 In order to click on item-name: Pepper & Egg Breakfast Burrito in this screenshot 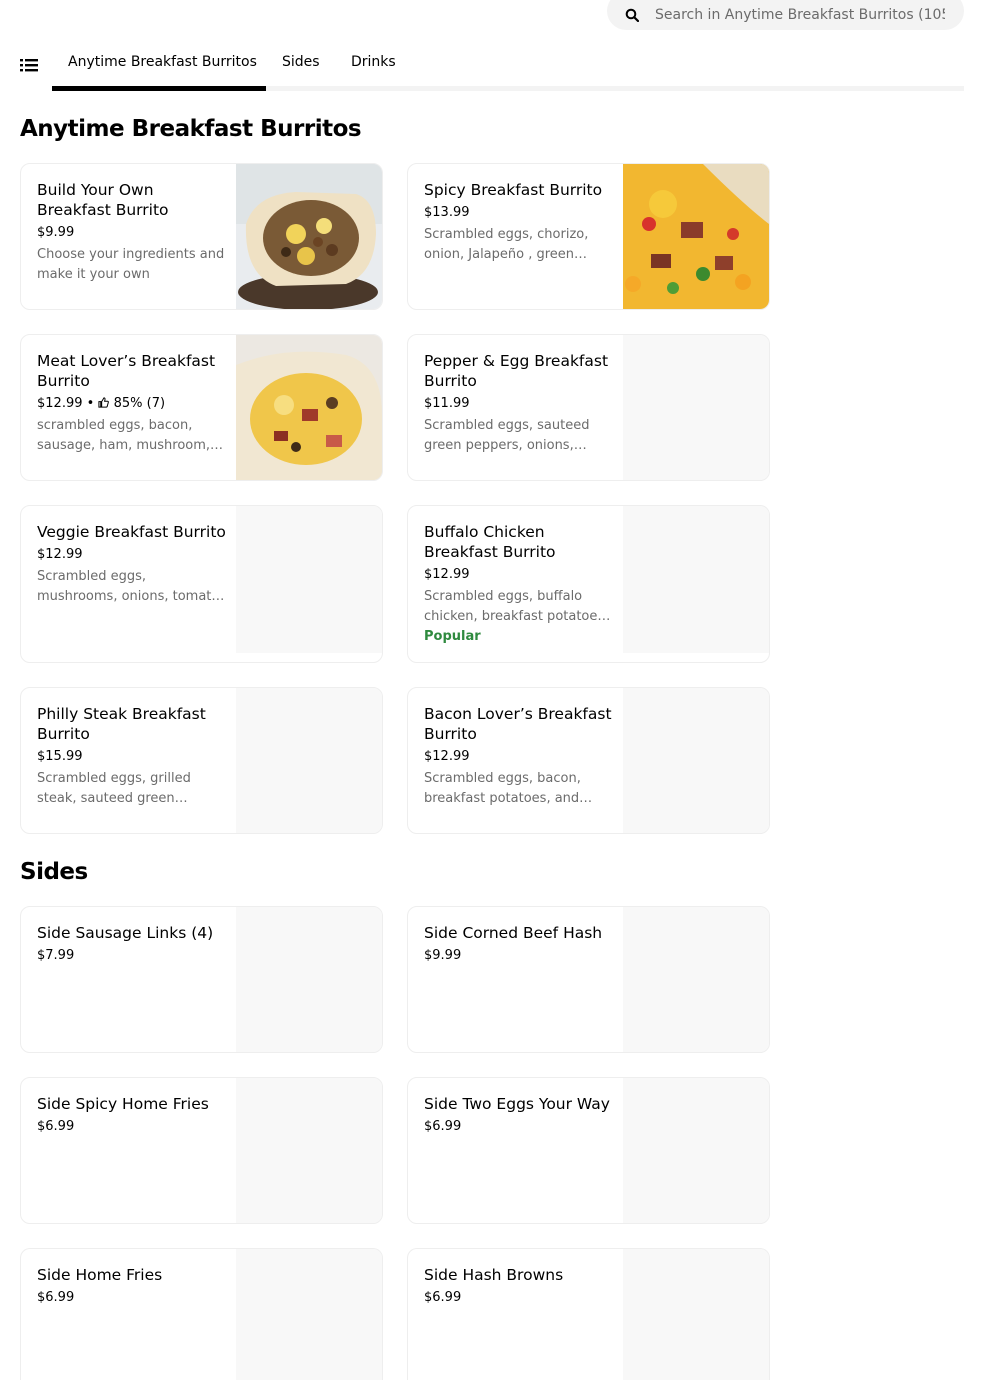, I will do `click(516, 371)`.